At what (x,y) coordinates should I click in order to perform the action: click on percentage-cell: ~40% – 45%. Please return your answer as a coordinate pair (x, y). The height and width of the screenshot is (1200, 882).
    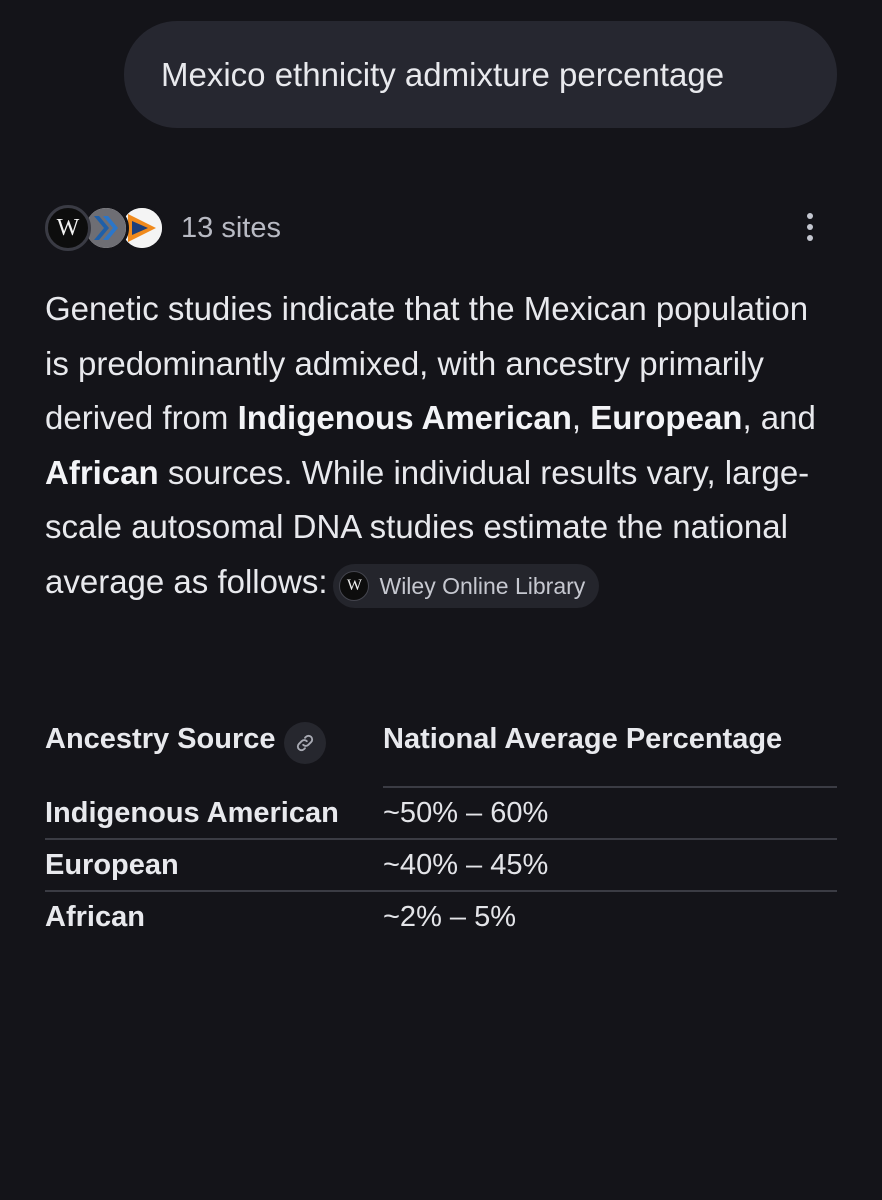
    Looking at the image, I should click on (610, 864).